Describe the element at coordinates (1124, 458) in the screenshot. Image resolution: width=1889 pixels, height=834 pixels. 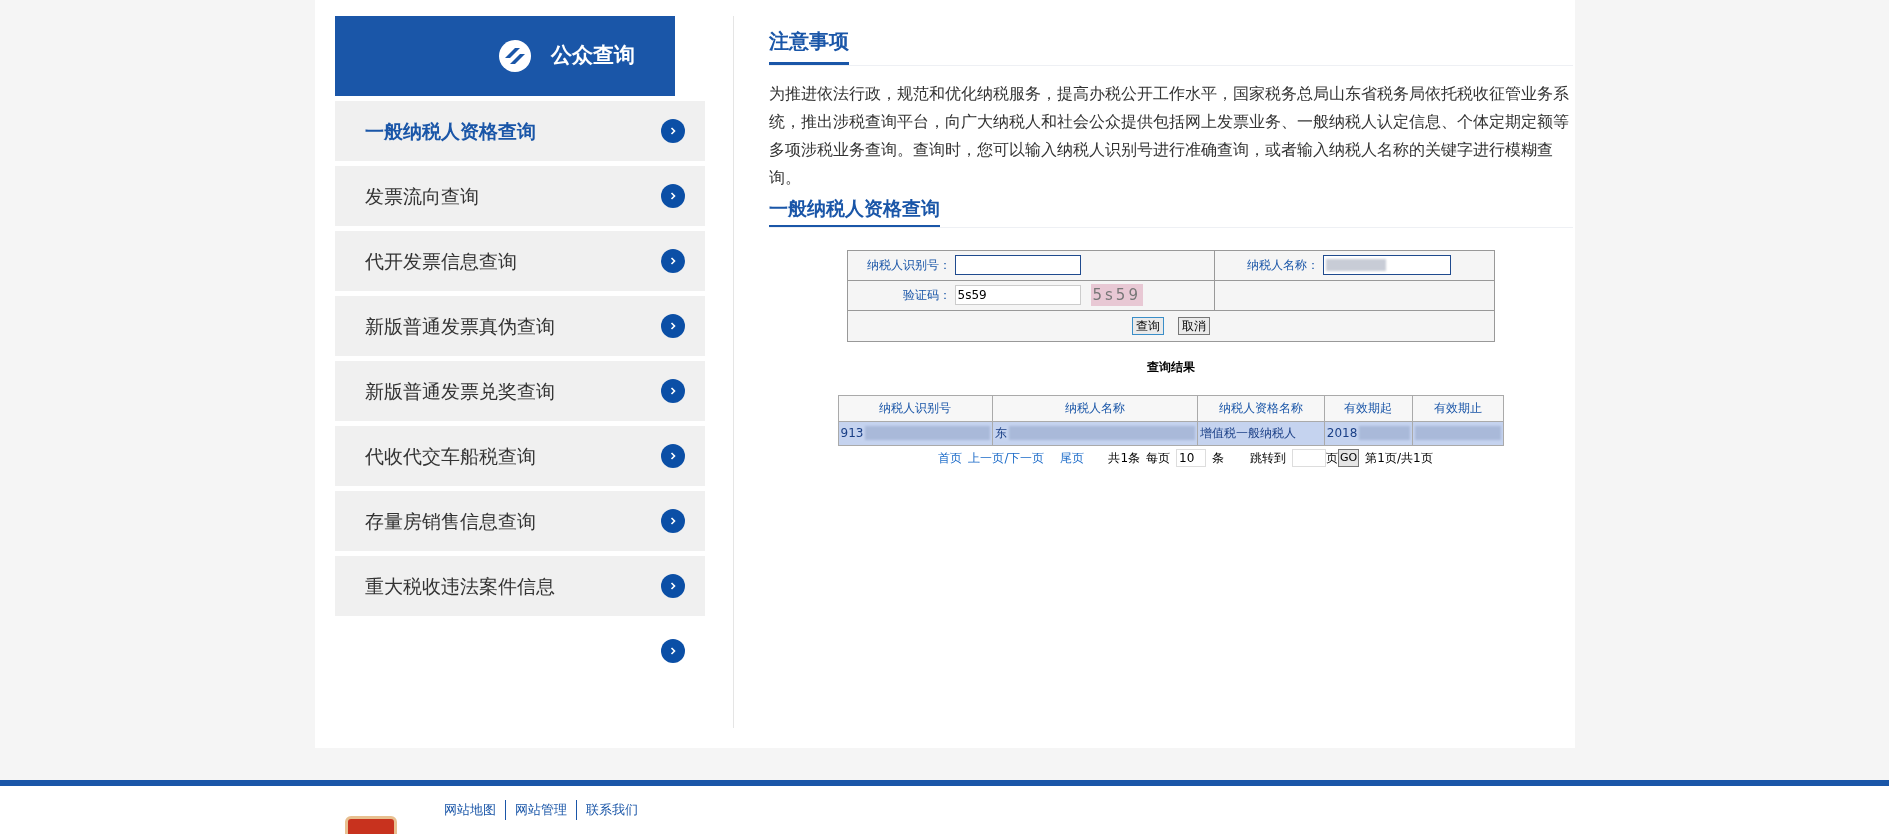
I see `total-count: 共1条` at that location.